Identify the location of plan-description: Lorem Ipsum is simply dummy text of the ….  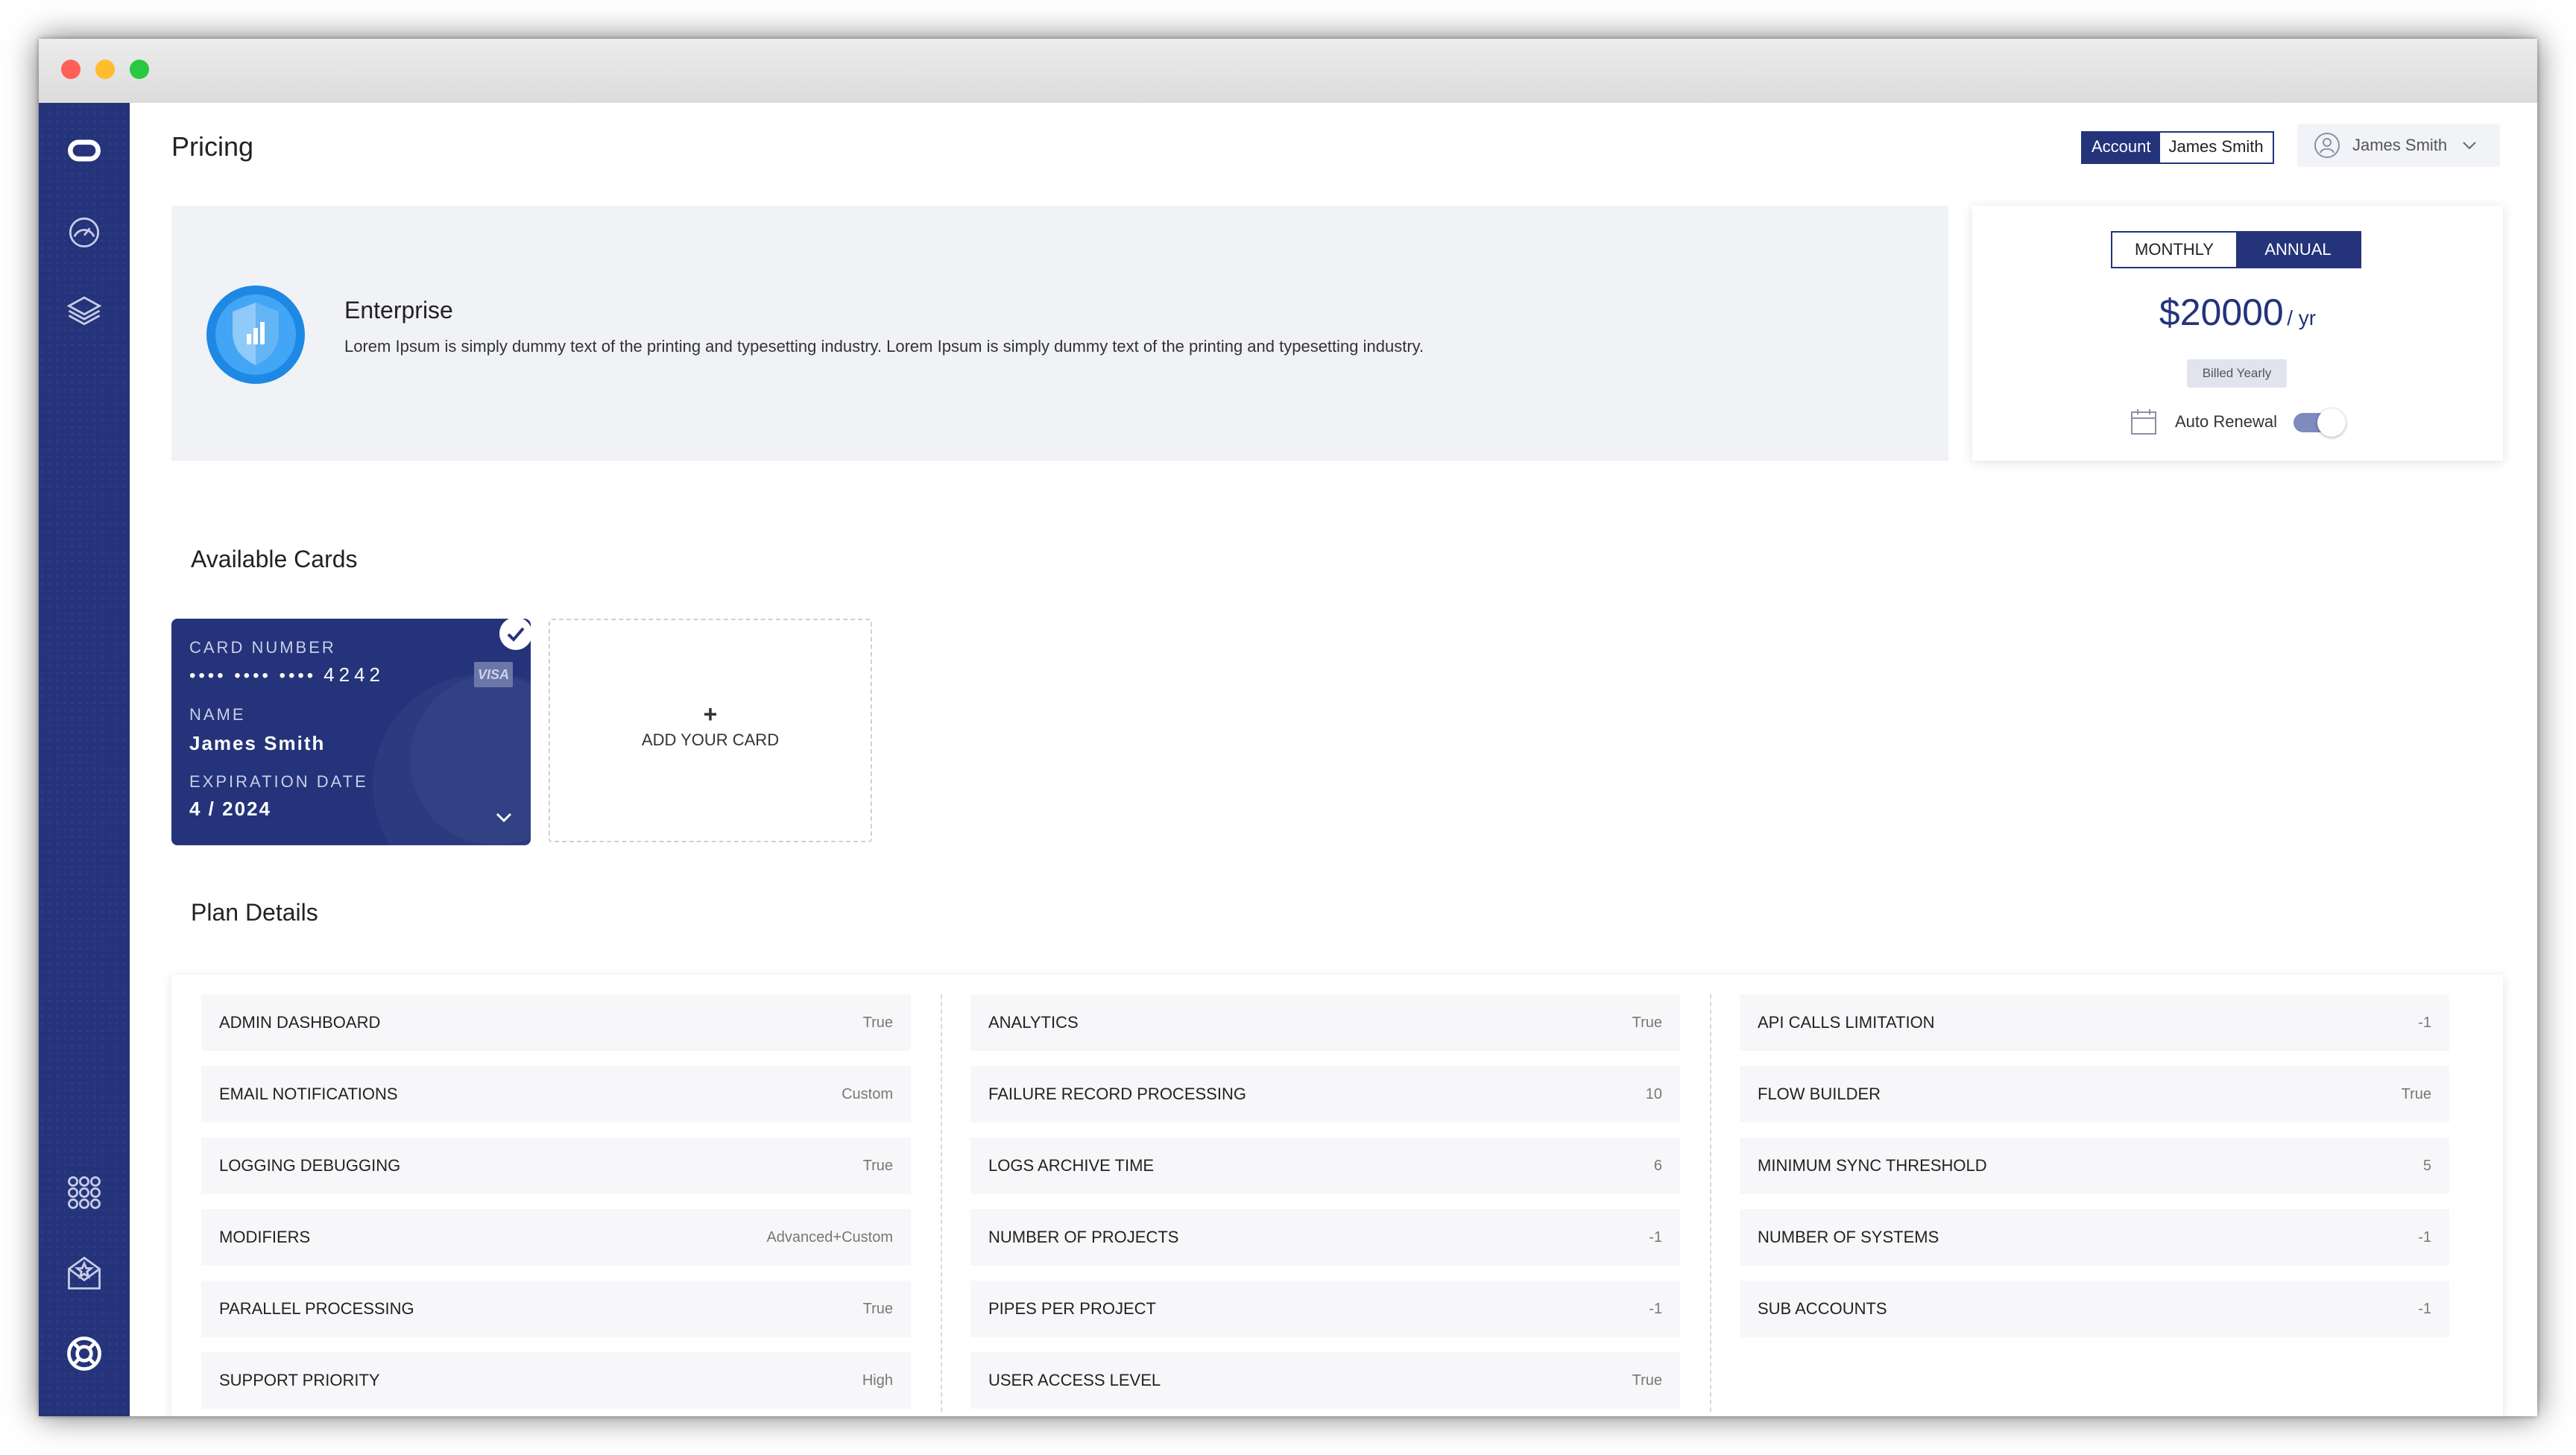
(884, 346).